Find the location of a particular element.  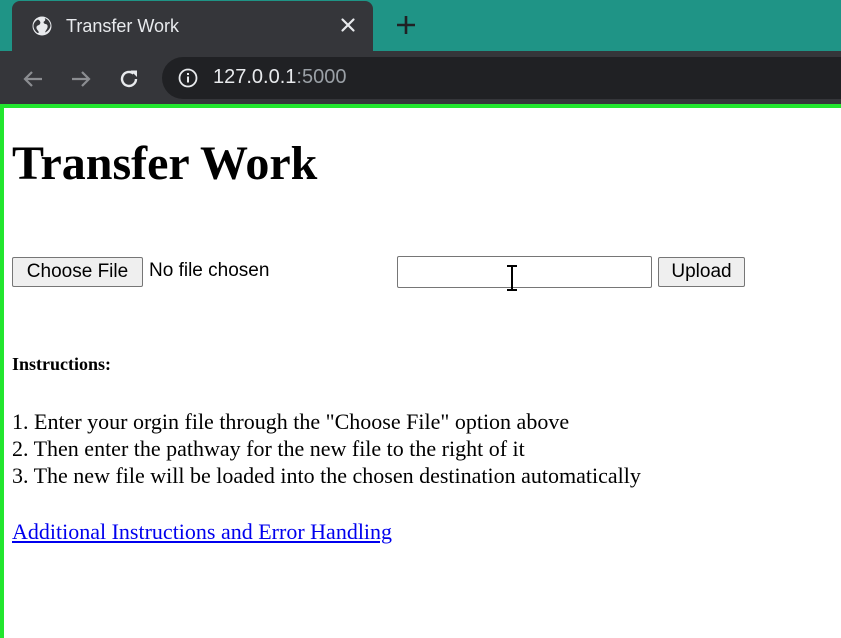

page-frame-left is located at coordinates (2, 371).